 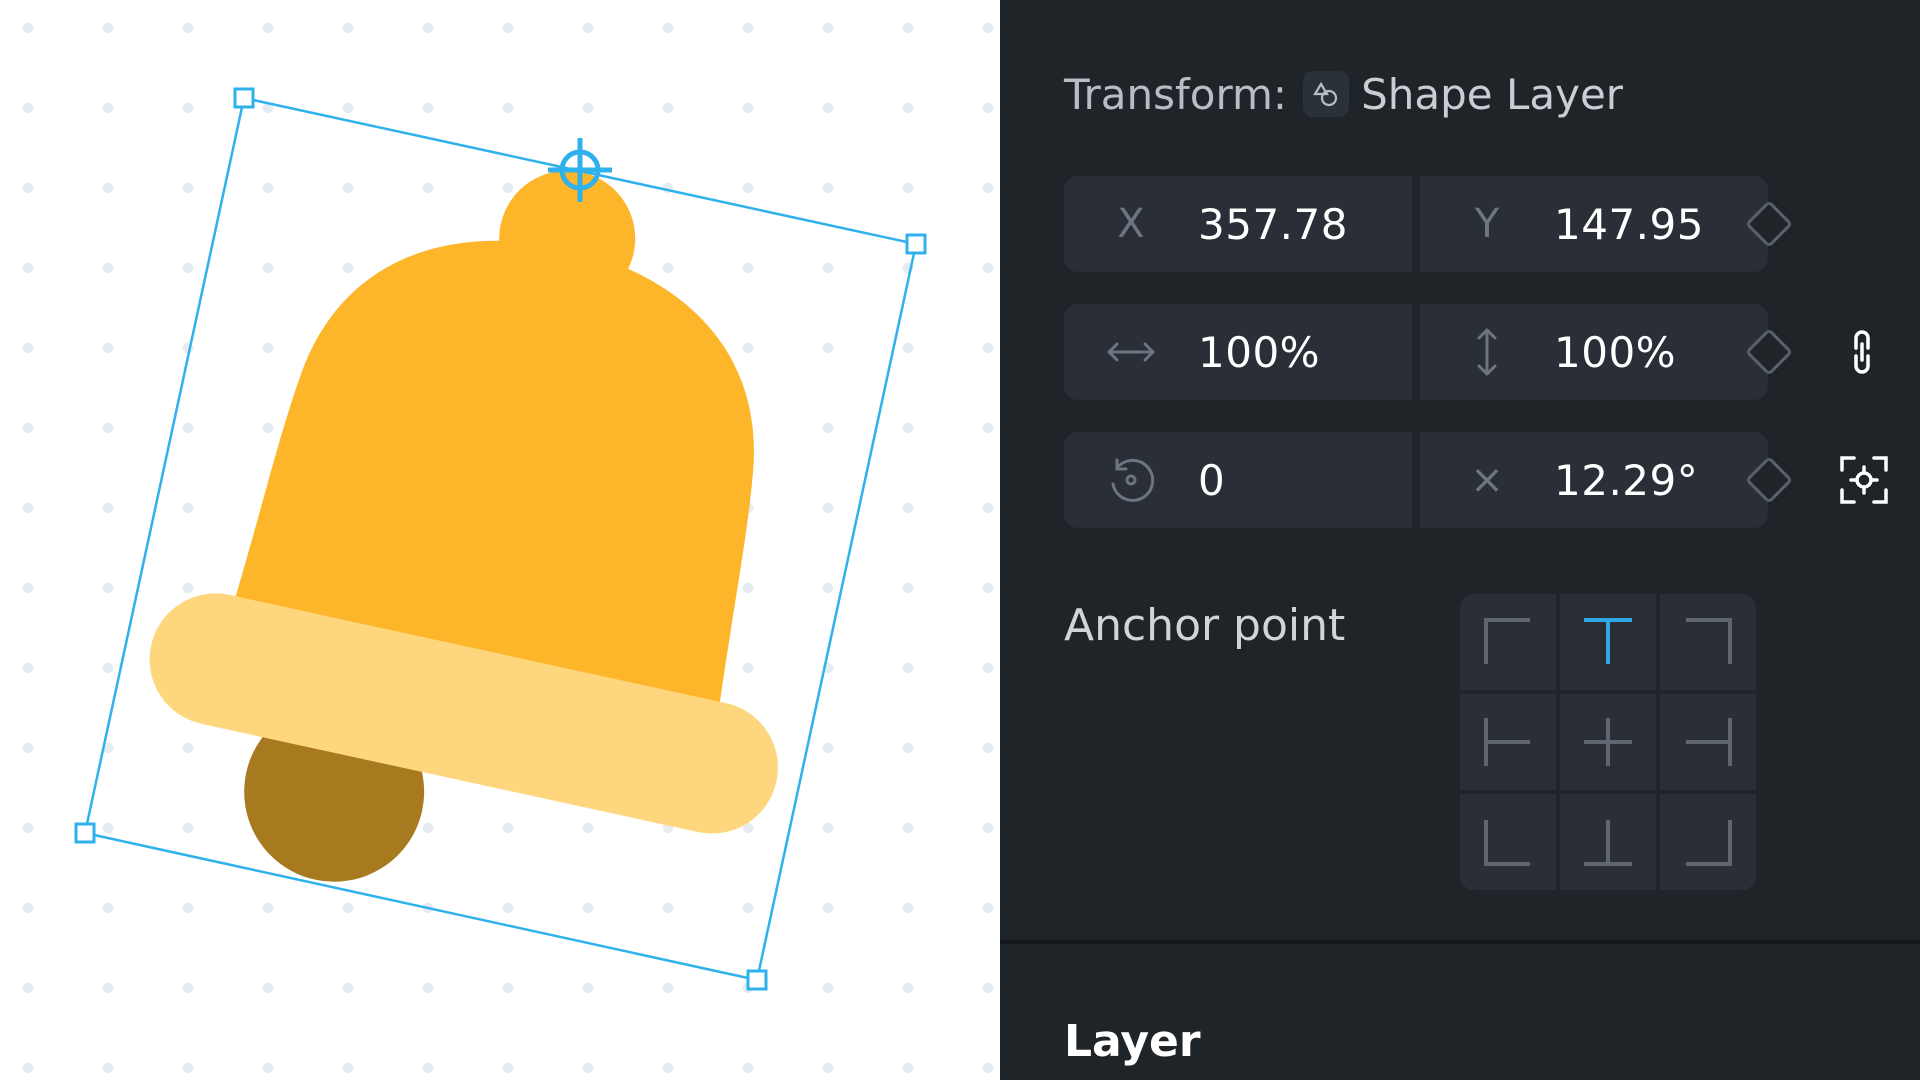 I want to click on transform-title: Transform:, so click(x=1176, y=94).